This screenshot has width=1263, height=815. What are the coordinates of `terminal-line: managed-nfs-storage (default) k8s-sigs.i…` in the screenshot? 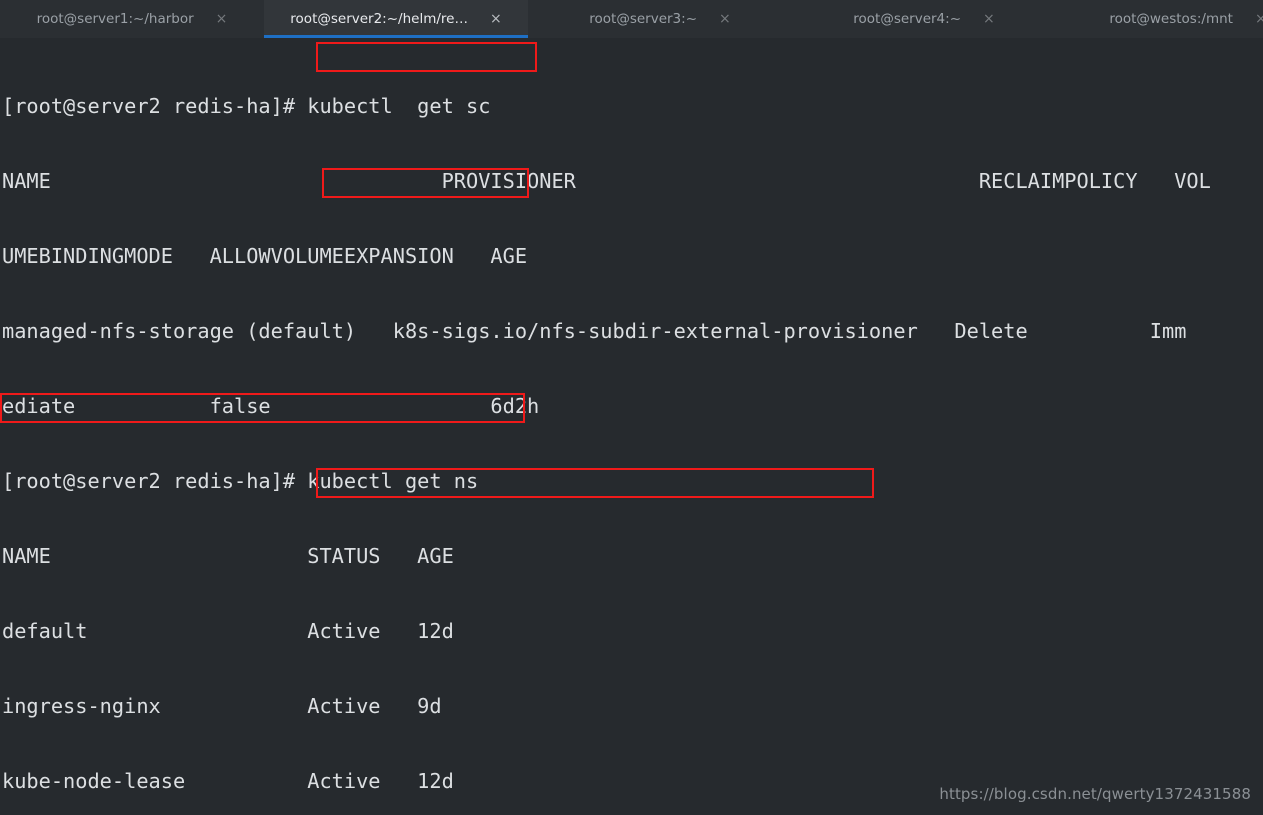 It's located at (594, 331).